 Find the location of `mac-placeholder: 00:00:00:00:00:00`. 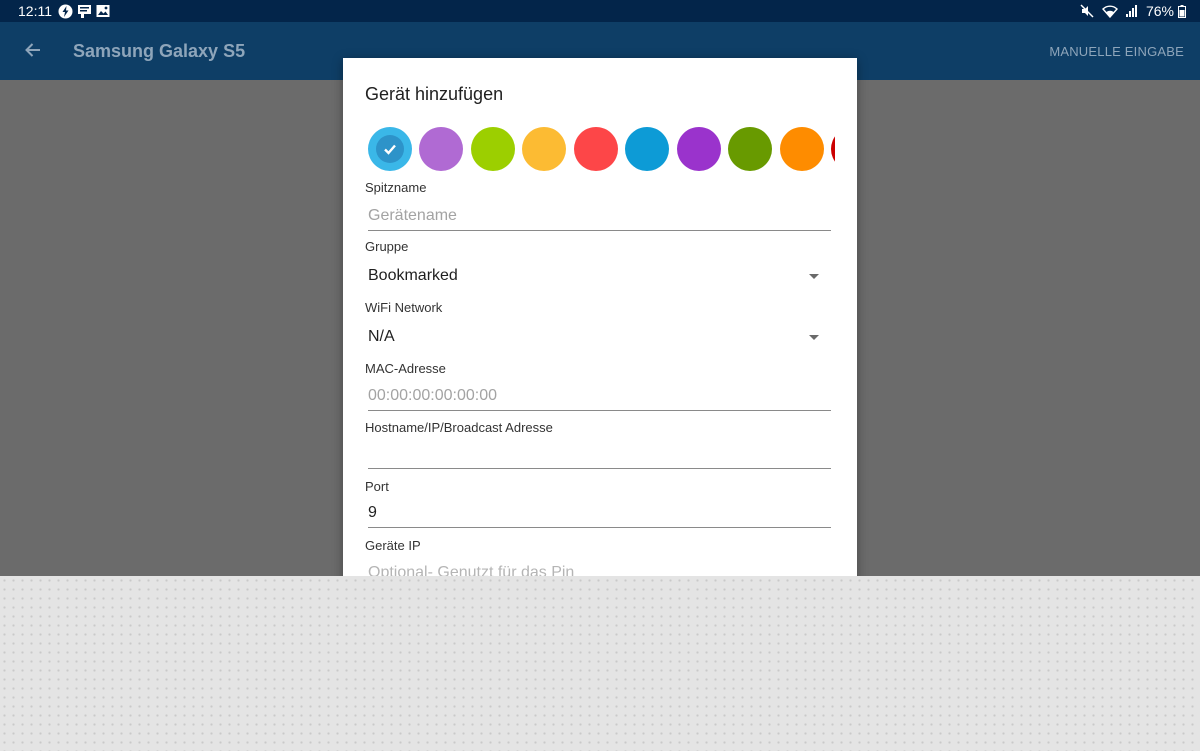

mac-placeholder: 00:00:00:00:00:00 is located at coordinates (433, 395).